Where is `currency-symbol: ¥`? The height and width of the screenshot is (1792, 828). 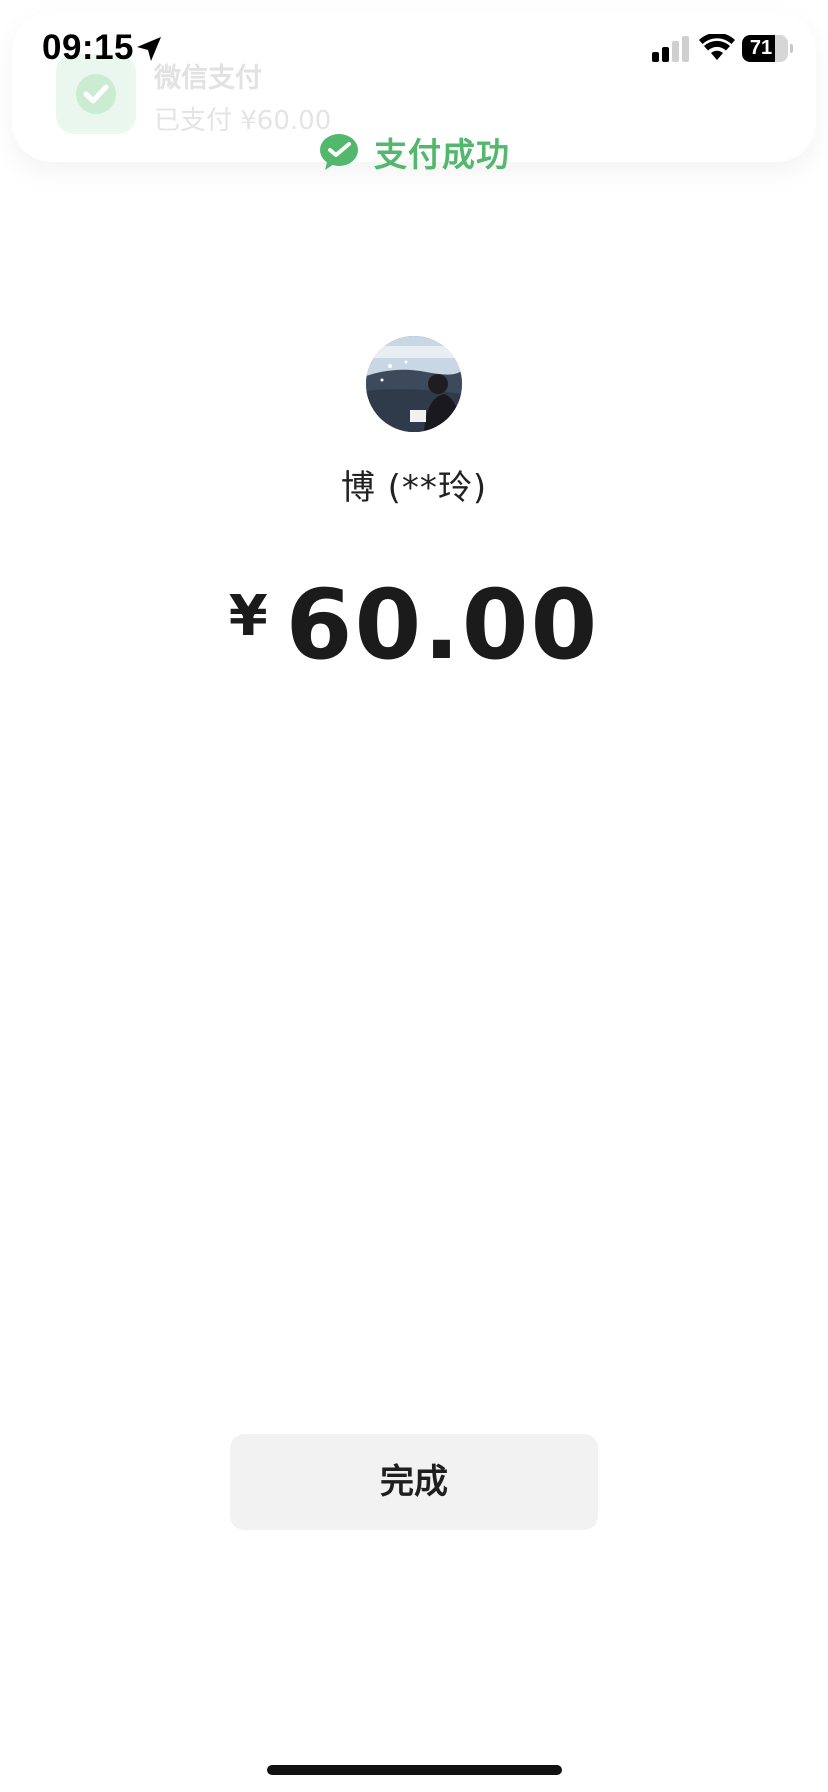
currency-symbol: ¥ is located at coordinates (248, 616).